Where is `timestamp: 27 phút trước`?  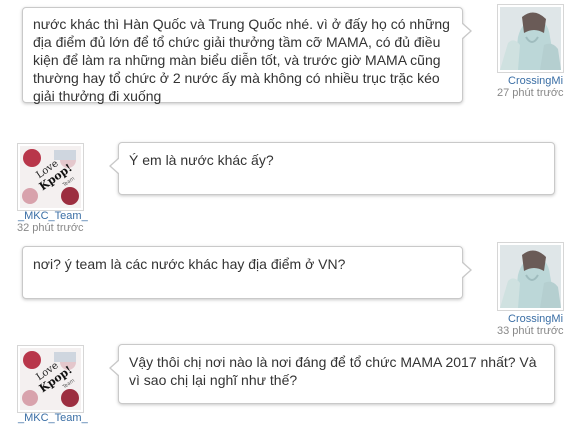 timestamp: 27 phút trước is located at coordinates (530, 93).